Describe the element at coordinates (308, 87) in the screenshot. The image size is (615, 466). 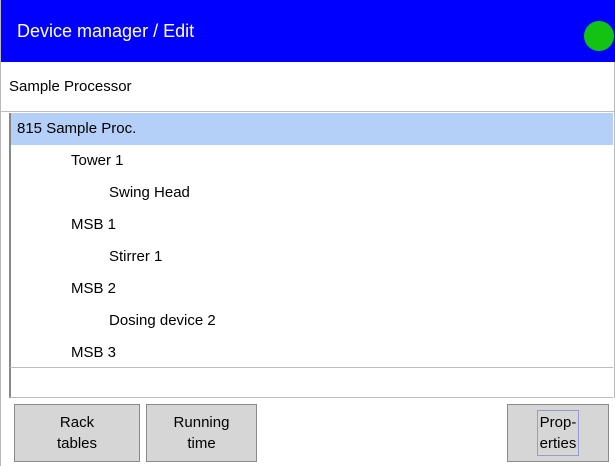
I see `section-header: Sample Processor` at that location.